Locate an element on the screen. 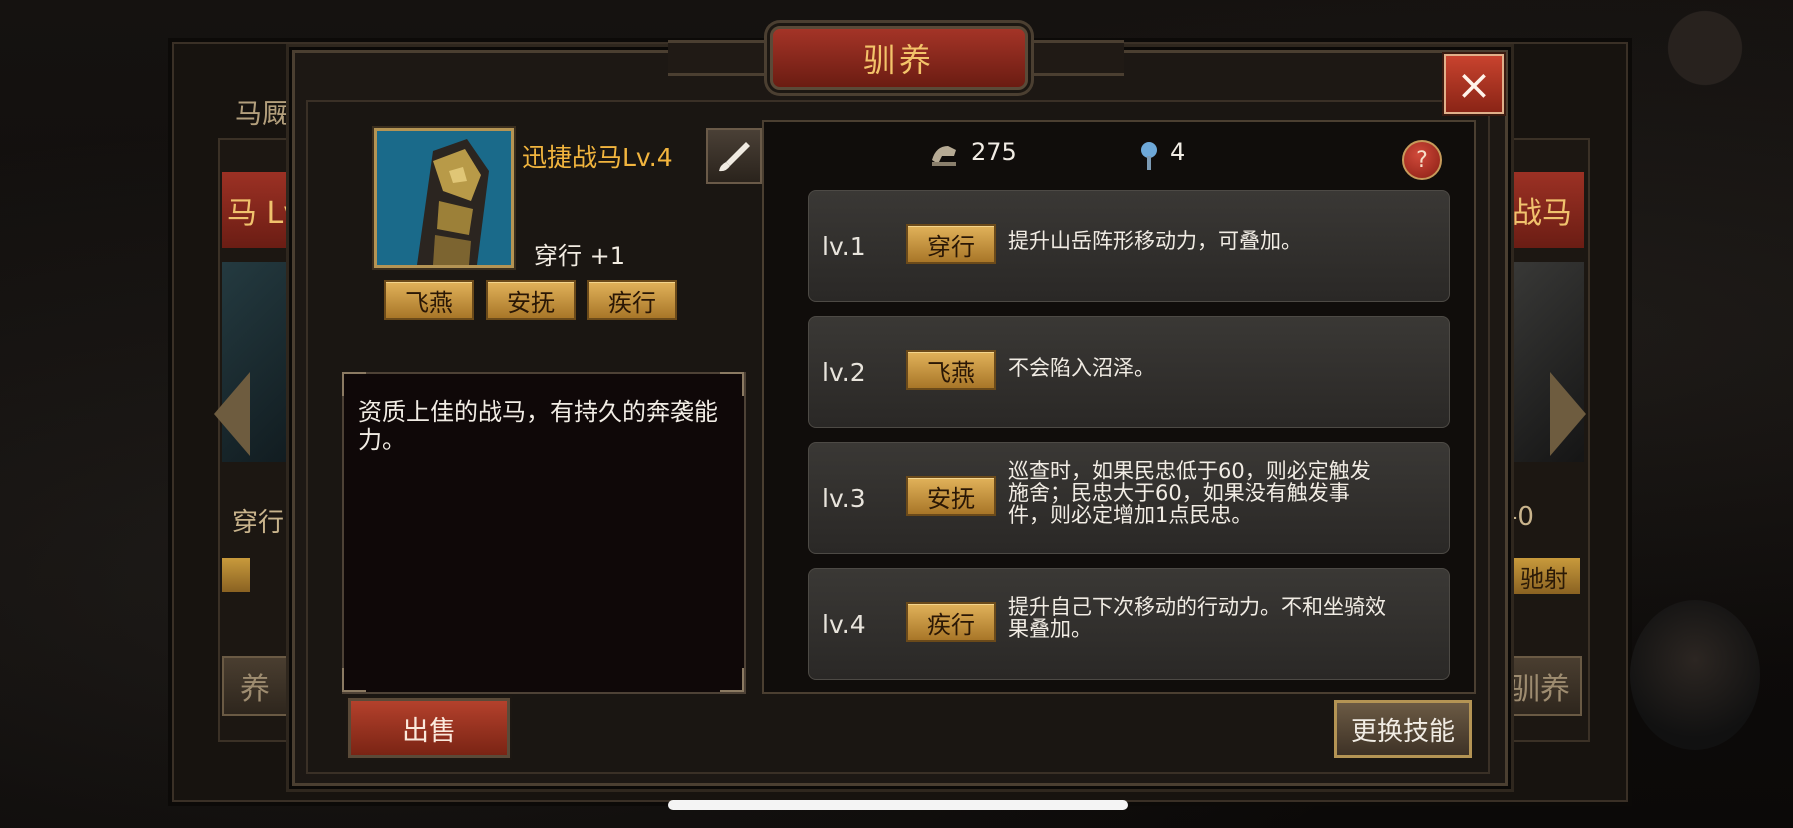 The image size is (1793, 828). next-arrow-icon is located at coordinates (1568, 414).